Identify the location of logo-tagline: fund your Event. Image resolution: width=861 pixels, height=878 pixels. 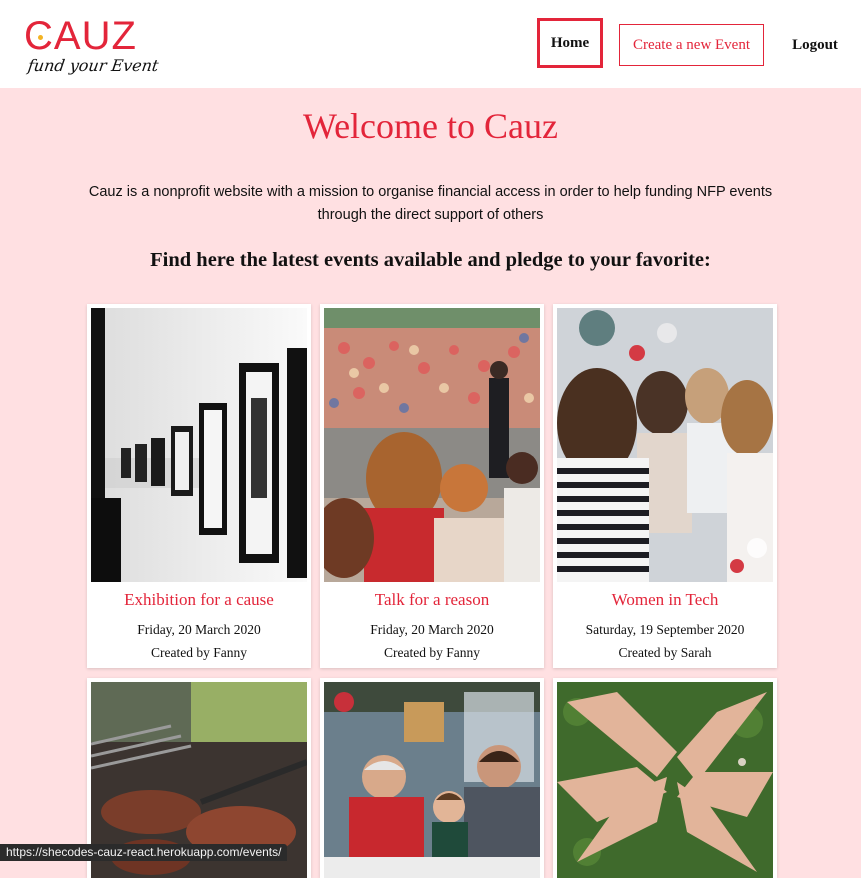
(93, 65).